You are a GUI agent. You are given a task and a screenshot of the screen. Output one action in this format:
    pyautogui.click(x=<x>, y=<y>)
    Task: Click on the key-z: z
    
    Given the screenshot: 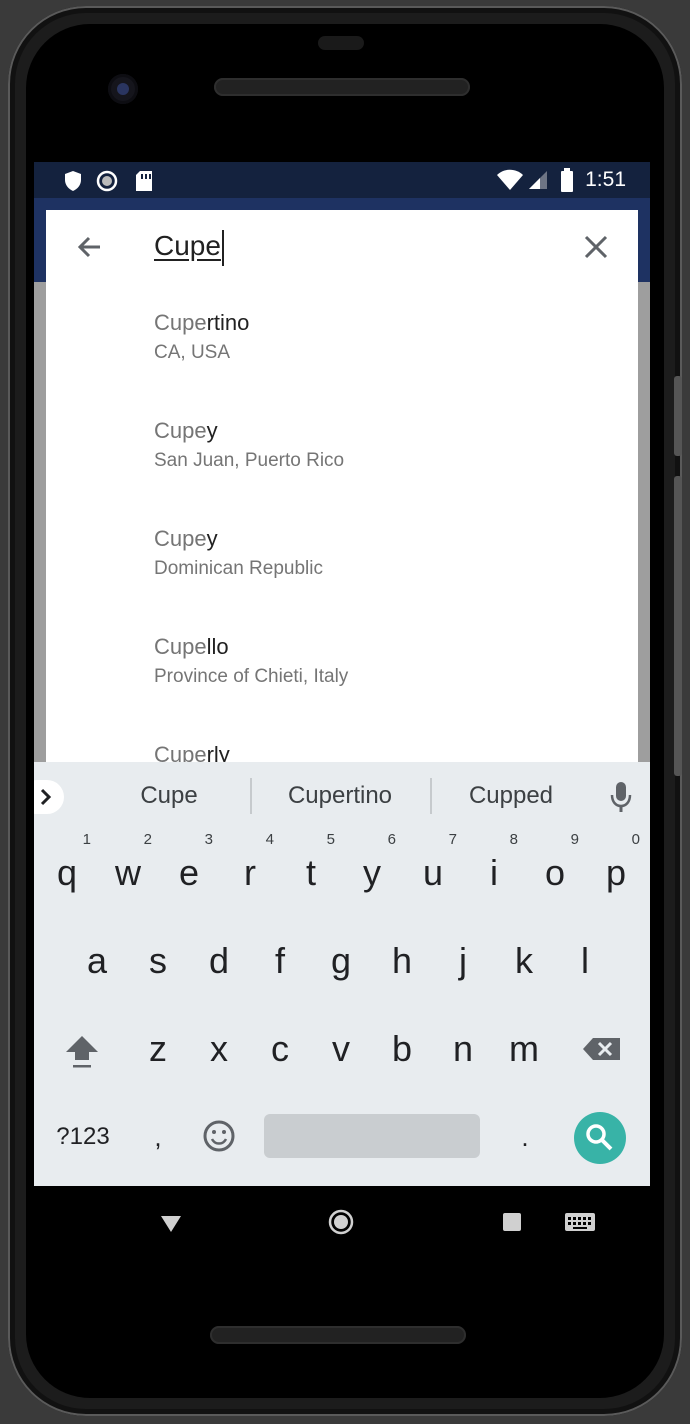 What is the action you would take?
    pyautogui.click(x=158, y=1049)
    